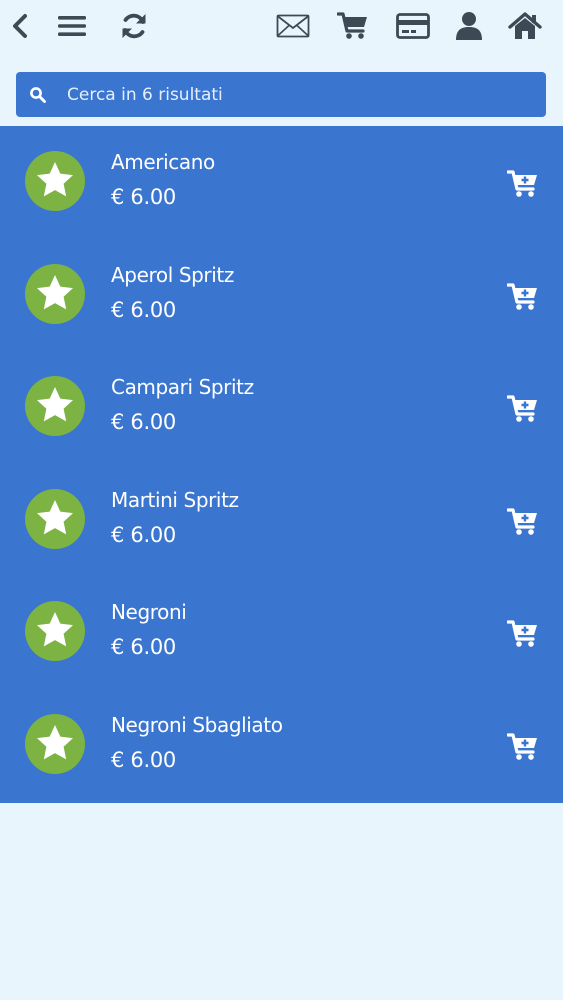 The image size is (563, 1000). I want to click on refresh-icon, so click(134, 26).